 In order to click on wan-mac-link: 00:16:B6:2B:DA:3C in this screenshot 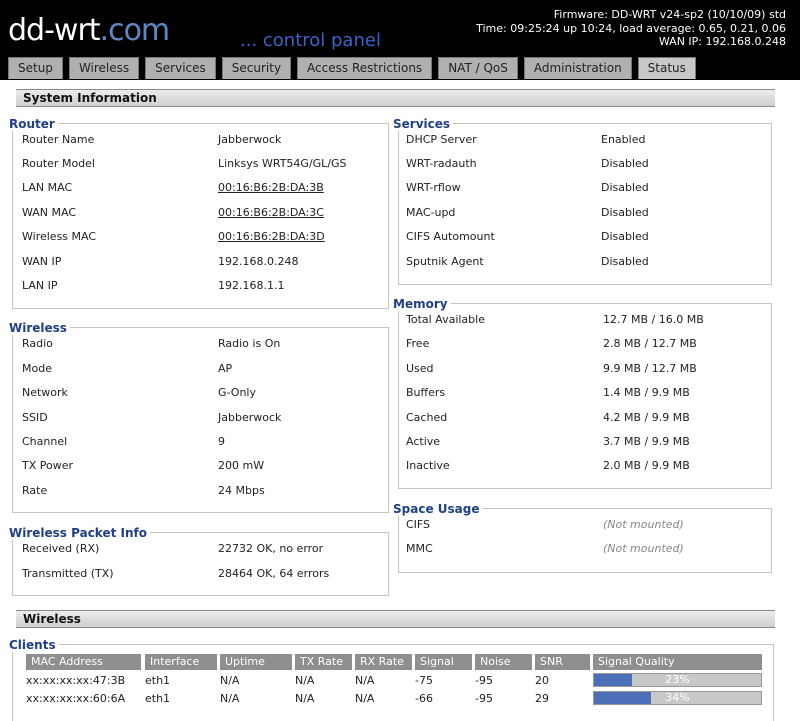, I will do `click(271, 213)`.